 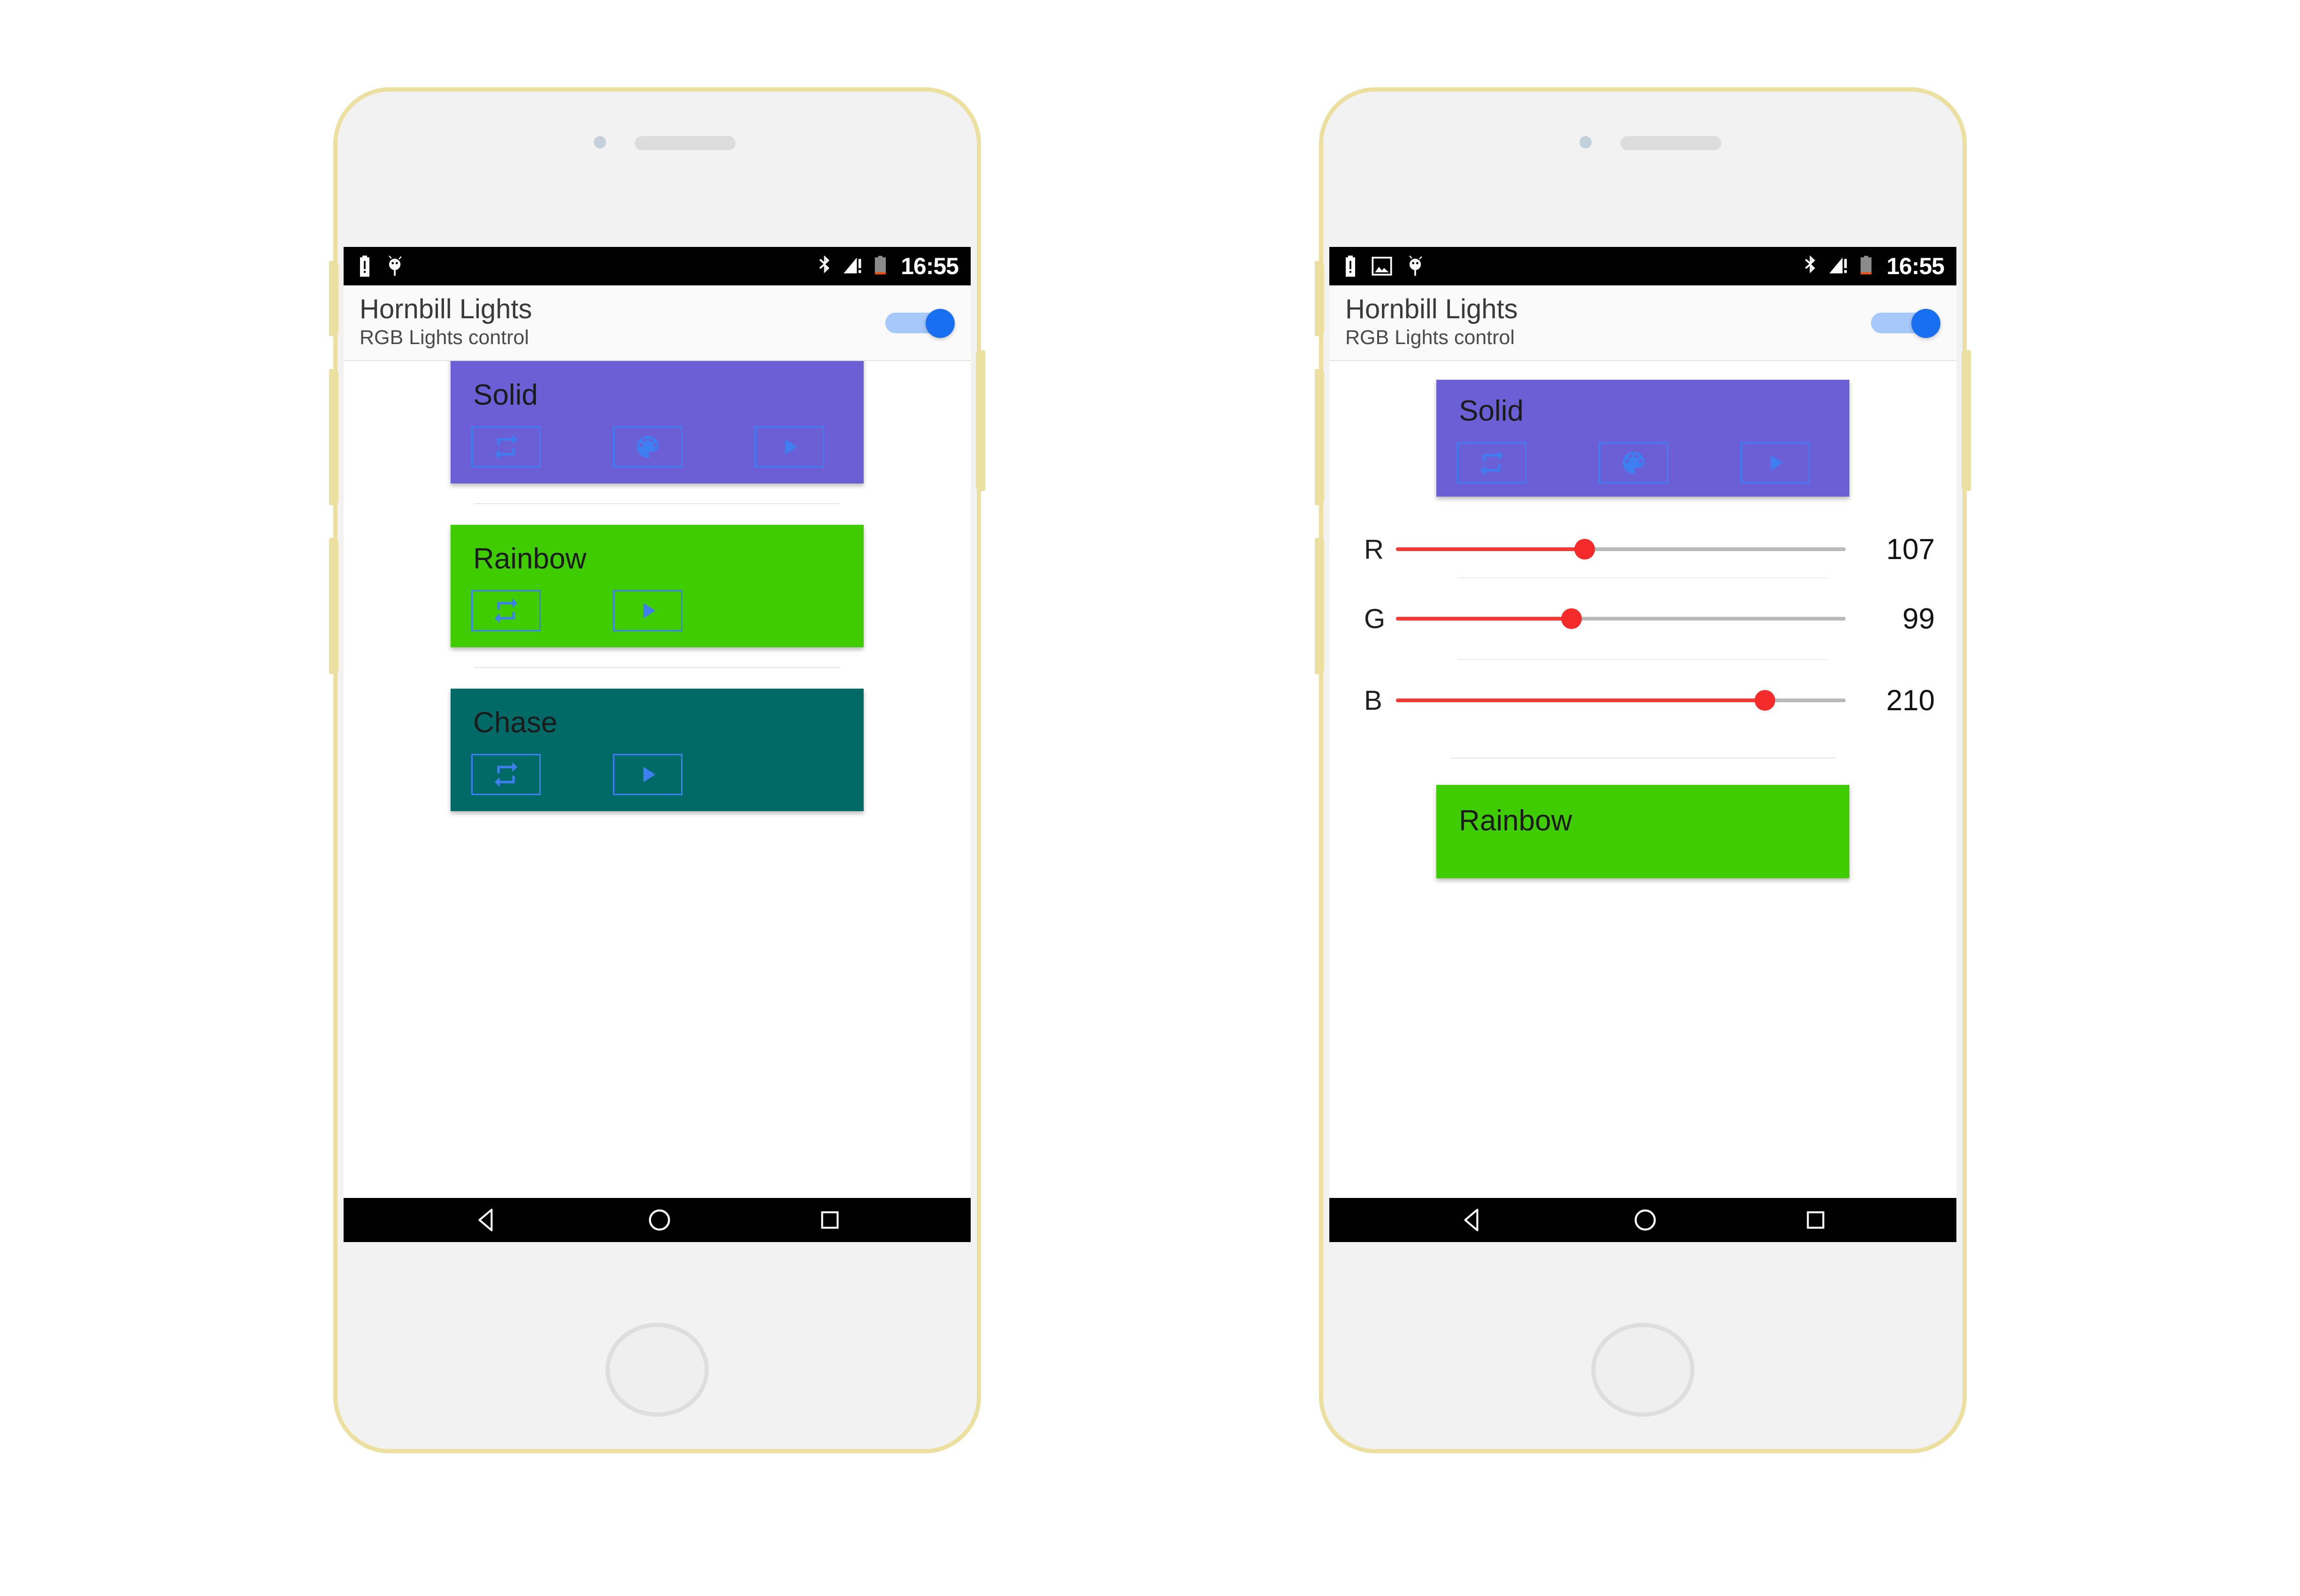 What do you see at coordinates (445, 338) in the screenshot?
I see `app-subtitle: RGB Lights control` at bounding box center [445, 338].